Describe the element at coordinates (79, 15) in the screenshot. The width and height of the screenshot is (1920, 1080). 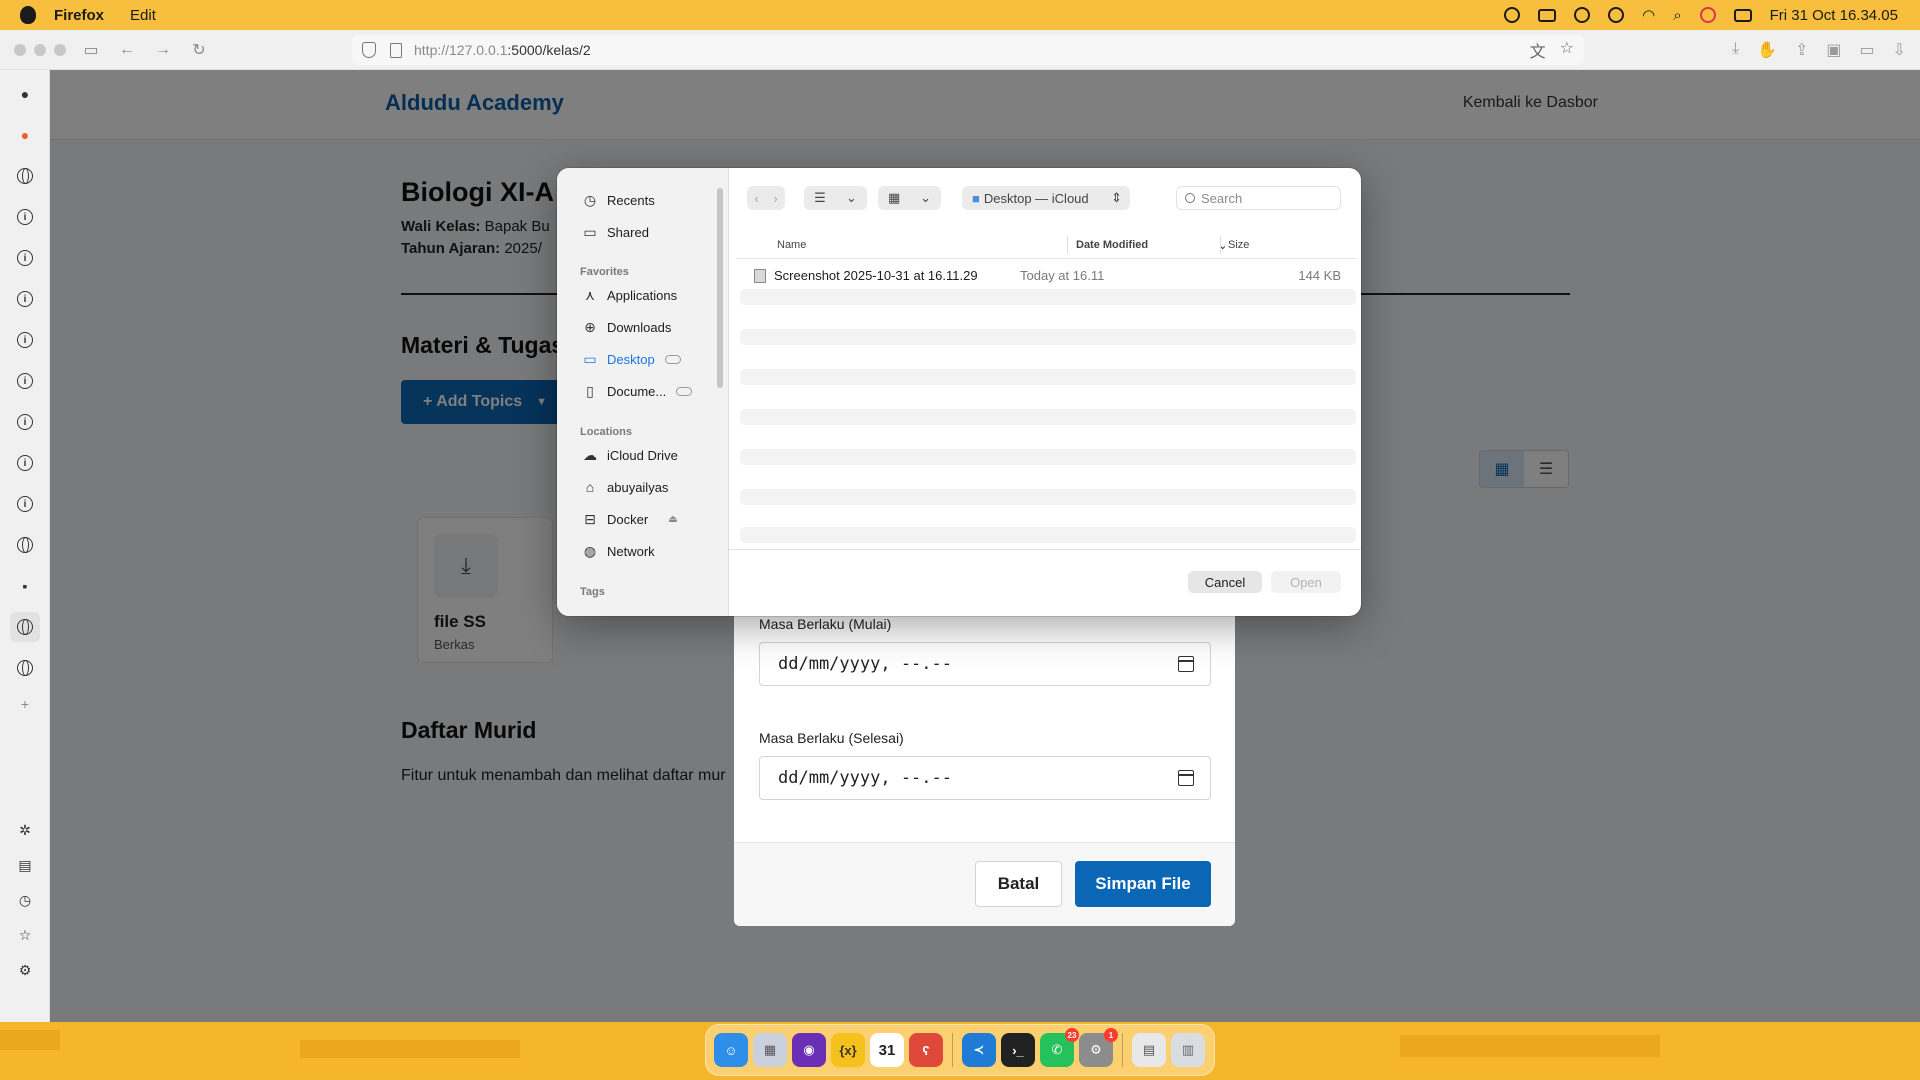
I see `menu-app-name: Firefox` at that location.